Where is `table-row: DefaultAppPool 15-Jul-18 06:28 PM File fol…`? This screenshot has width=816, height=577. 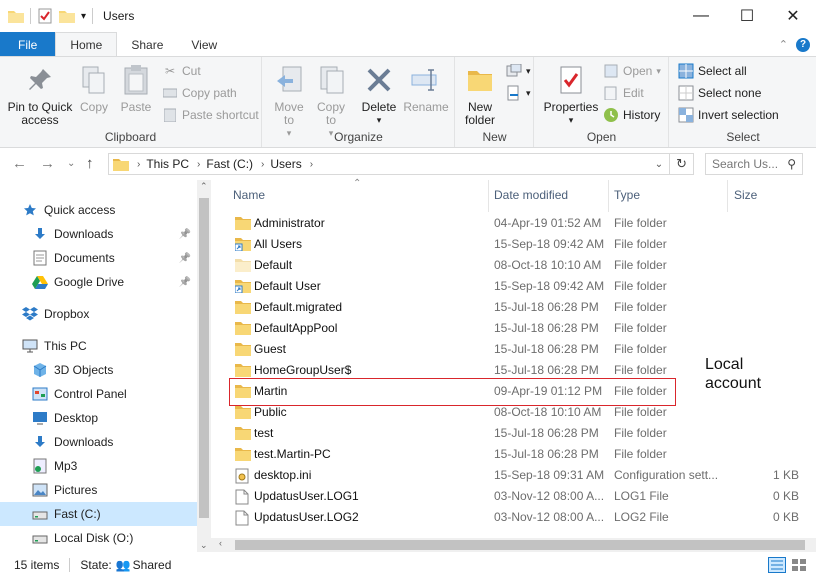
table-row: DefaultAppPool 15-Jul-18 06:28 PM File fol… is located at coordinates (521, 328).